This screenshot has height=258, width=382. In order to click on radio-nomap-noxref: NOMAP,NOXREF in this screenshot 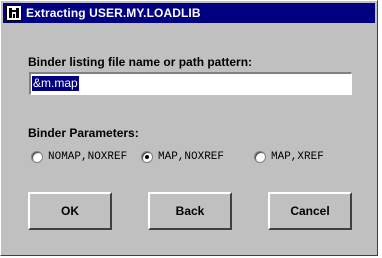, I will do `click(79, 157)`.